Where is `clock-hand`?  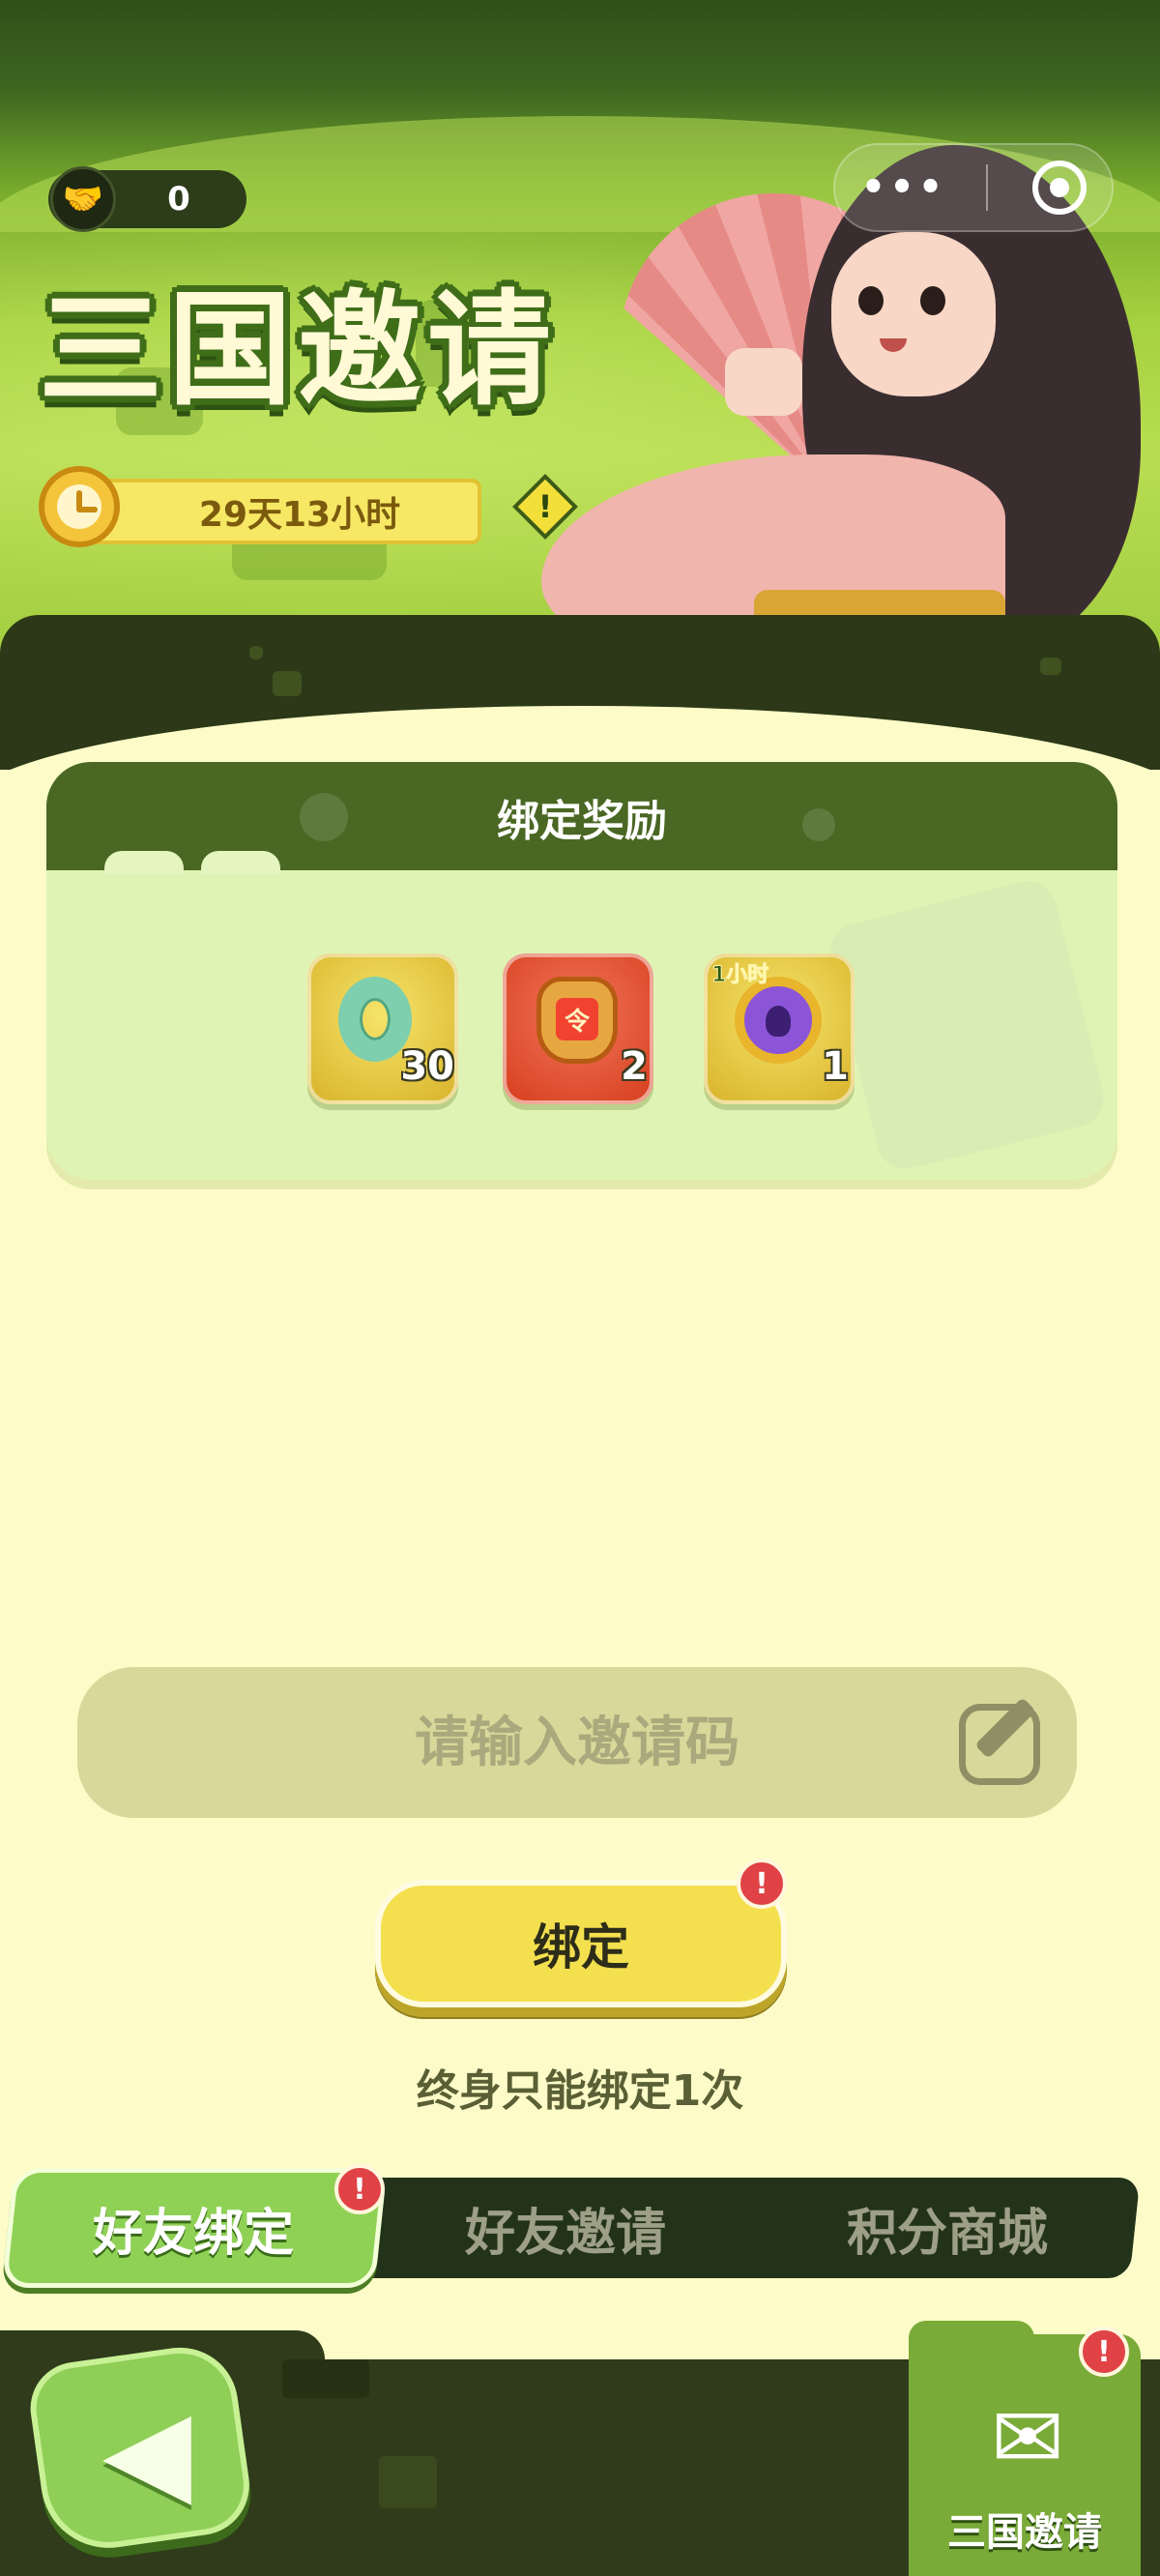 clock-hand is located at coordinates (87, 509).